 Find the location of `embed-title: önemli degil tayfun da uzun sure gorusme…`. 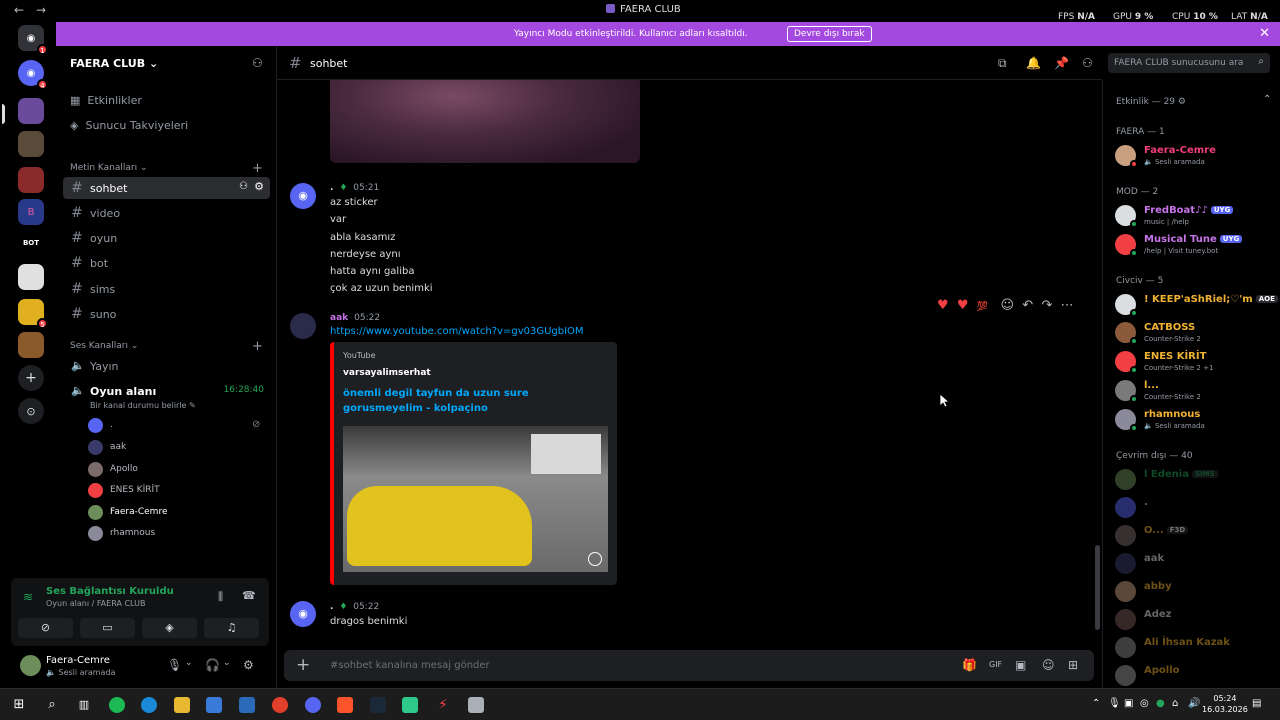

embed-title: önemli degil tayfun da uzun sure gorusme… is located at coordinates (463, 401).